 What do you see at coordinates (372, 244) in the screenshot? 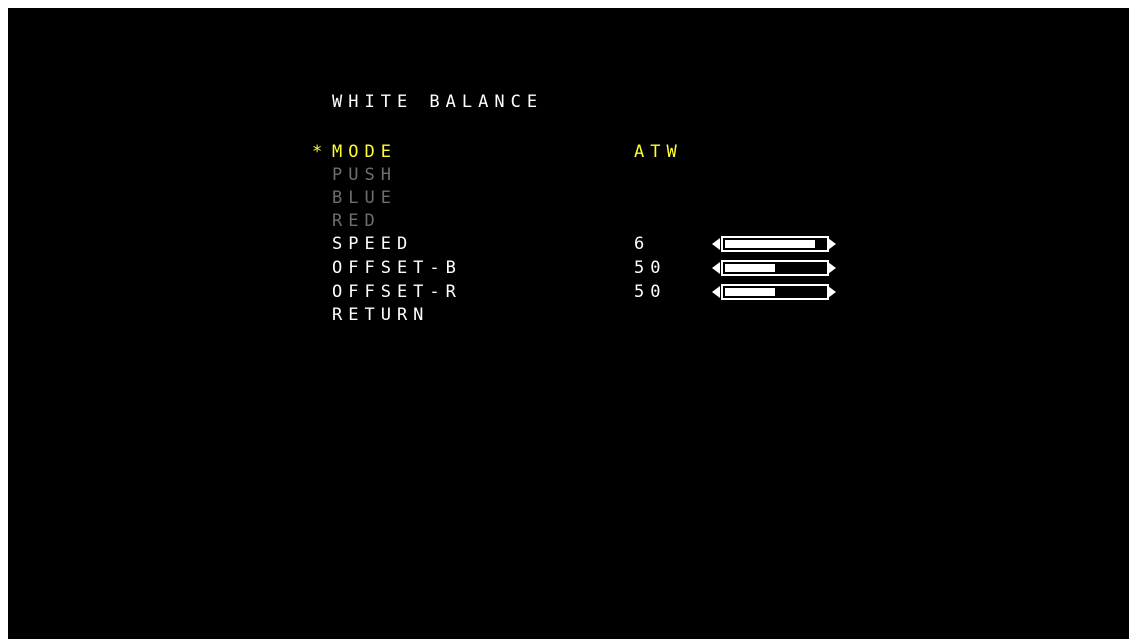
I see `menu-item-speed: SPEED` at bounding box center [372, 244].